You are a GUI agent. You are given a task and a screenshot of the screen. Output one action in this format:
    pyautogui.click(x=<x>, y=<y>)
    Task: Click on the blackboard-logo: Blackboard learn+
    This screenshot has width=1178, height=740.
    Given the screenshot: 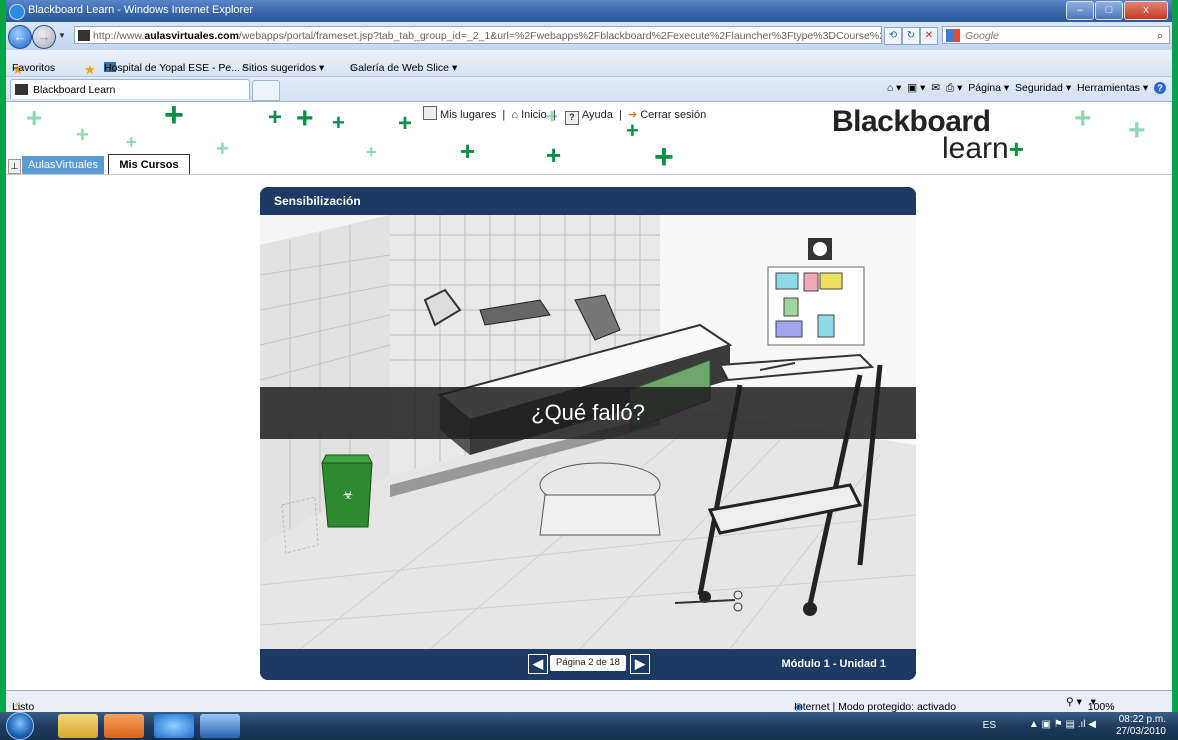 What is the action you would take?
    pyautogui.click(x=928, y=135)
    